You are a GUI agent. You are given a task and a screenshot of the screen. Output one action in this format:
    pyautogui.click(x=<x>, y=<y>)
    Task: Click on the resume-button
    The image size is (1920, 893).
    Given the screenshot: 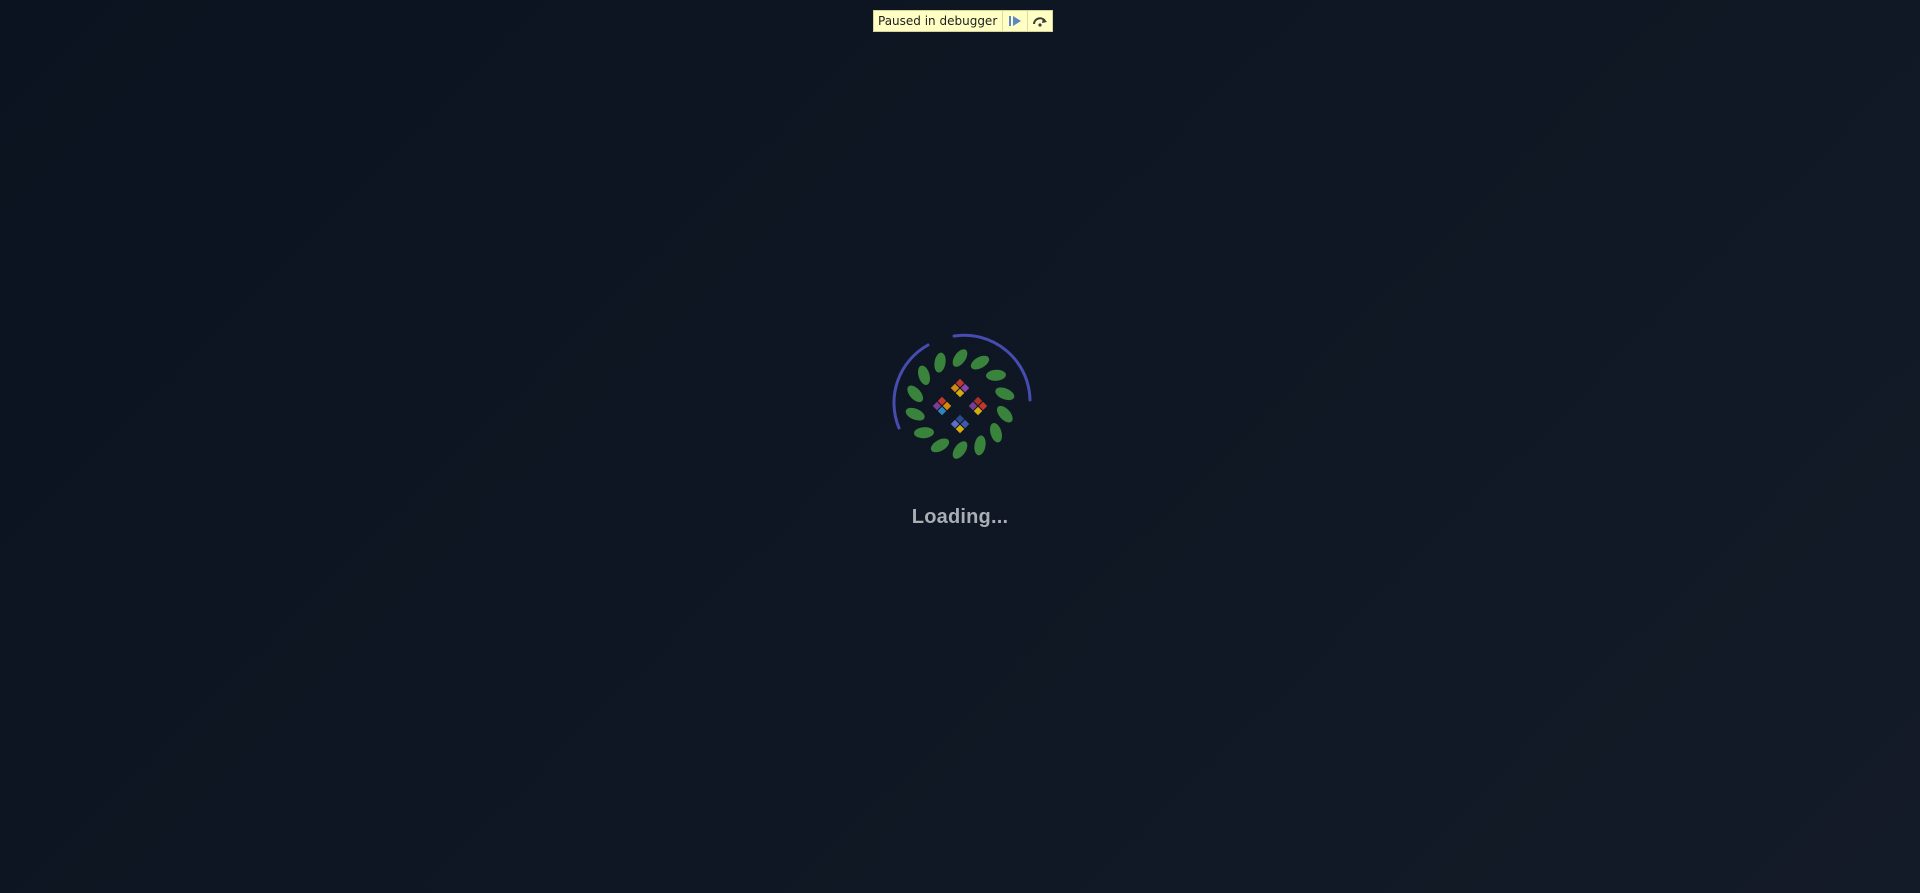 What is the action you would take?
    pyautogui.click(x=1014, y=21)
    